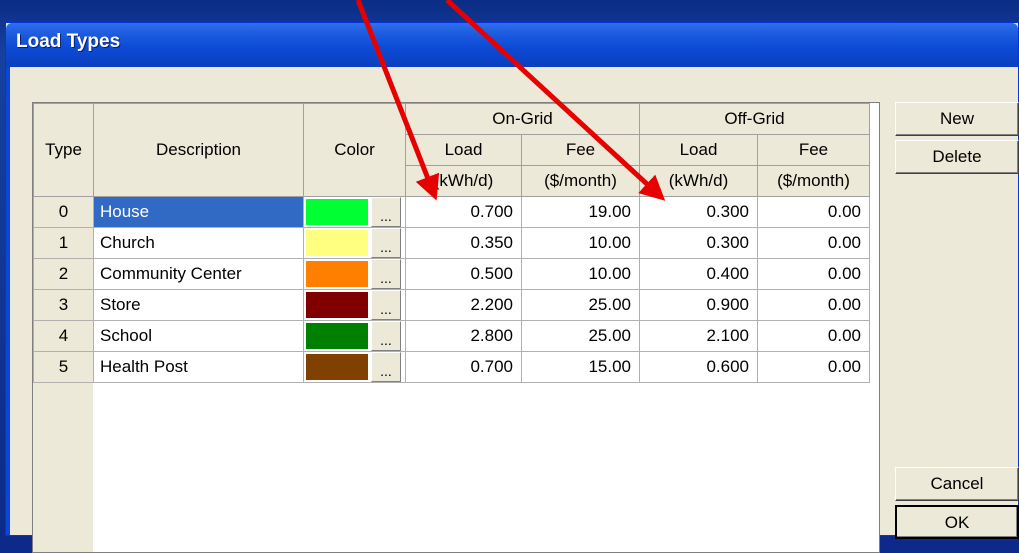 This screenshot has width=1019, height=553. I want to click on table-row: 5 Health Post... 0.700 15.00 0.600 0.00, so click(451, 367).